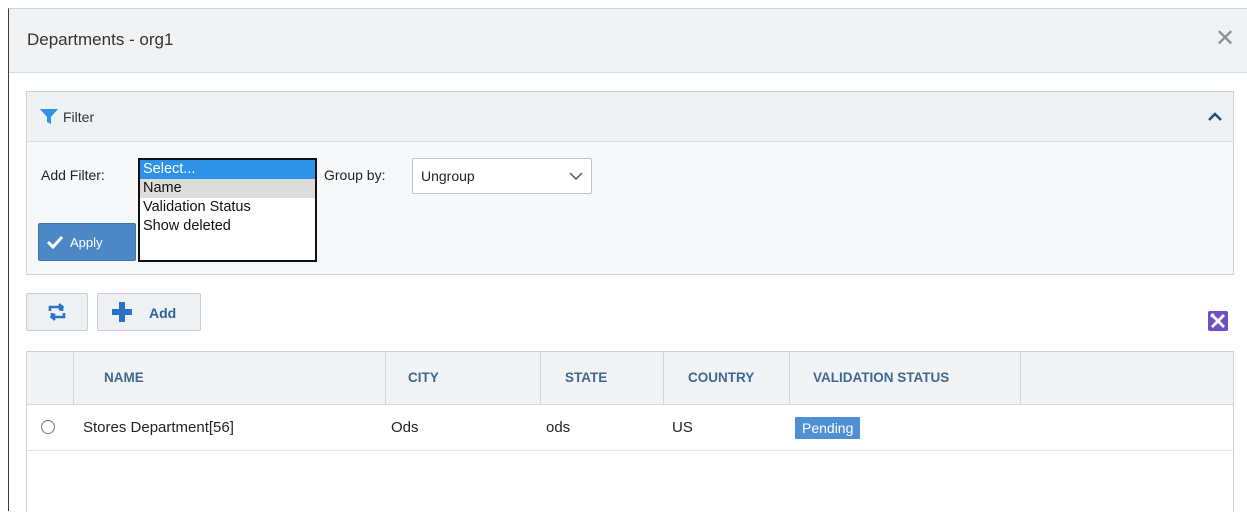 This screenshot has width=1247, height=512. I want to click on add-filter-label: Add Filter:, so click(73, 175).